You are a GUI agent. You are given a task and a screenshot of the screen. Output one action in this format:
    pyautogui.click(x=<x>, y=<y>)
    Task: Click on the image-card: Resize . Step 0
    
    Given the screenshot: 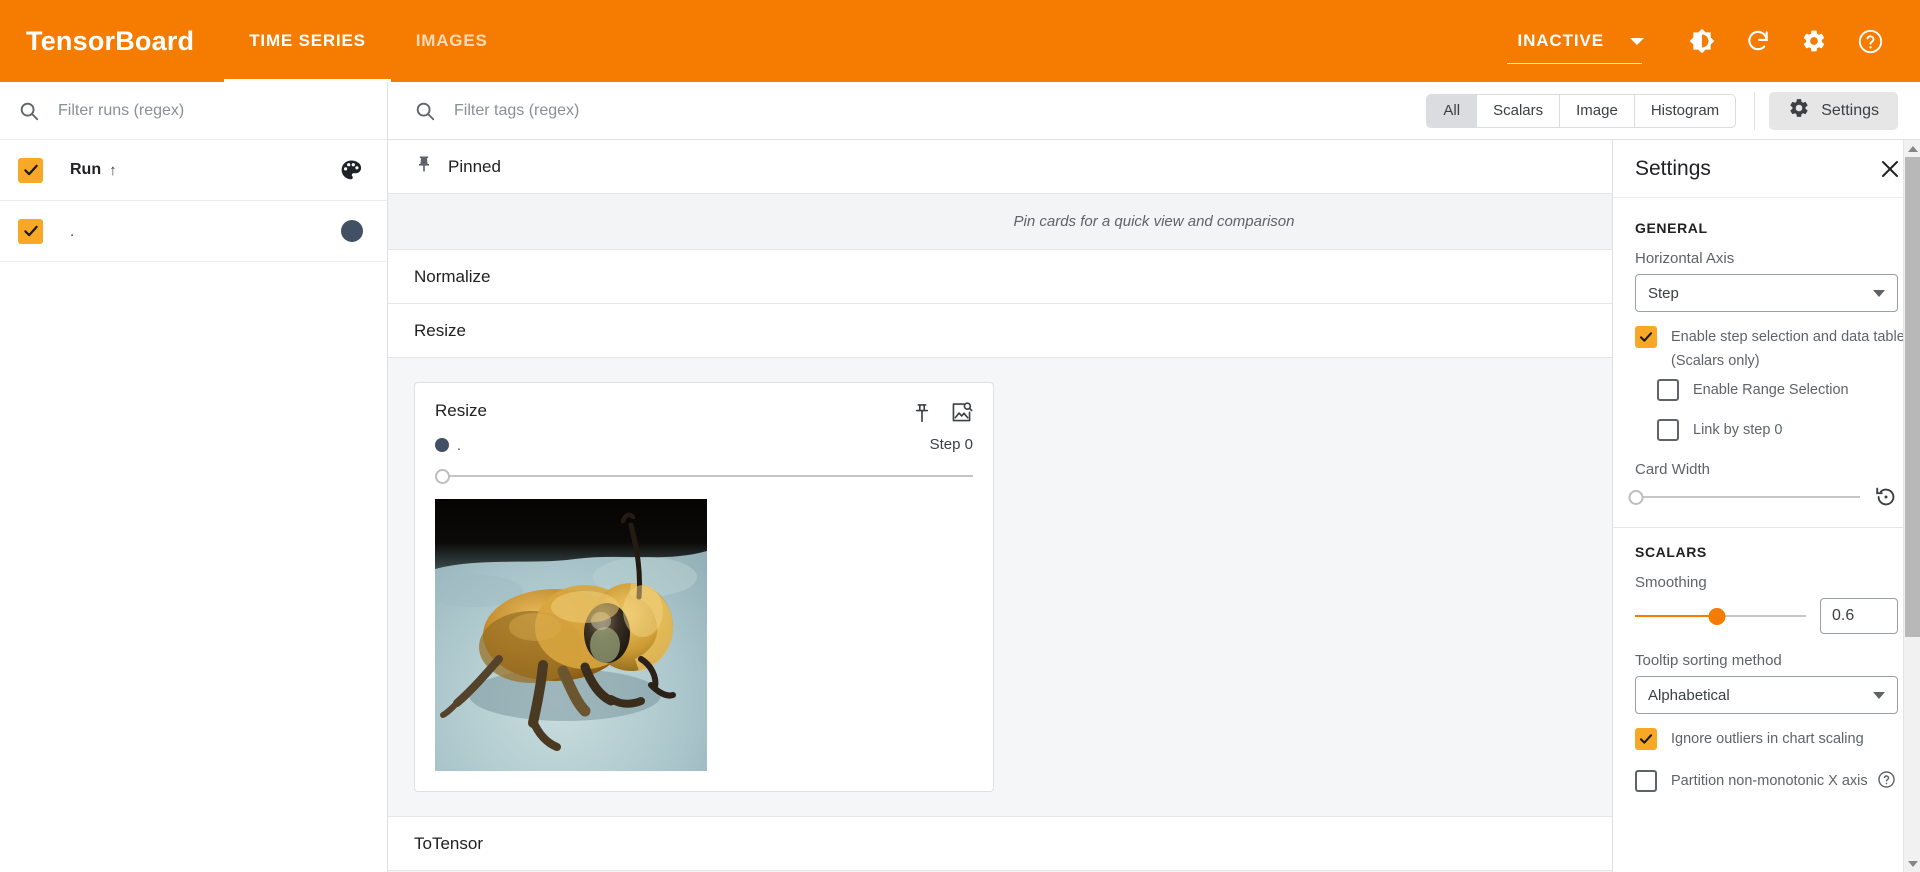 What is the action you would take?
    pyautogui.click(x=704, y=587)
    